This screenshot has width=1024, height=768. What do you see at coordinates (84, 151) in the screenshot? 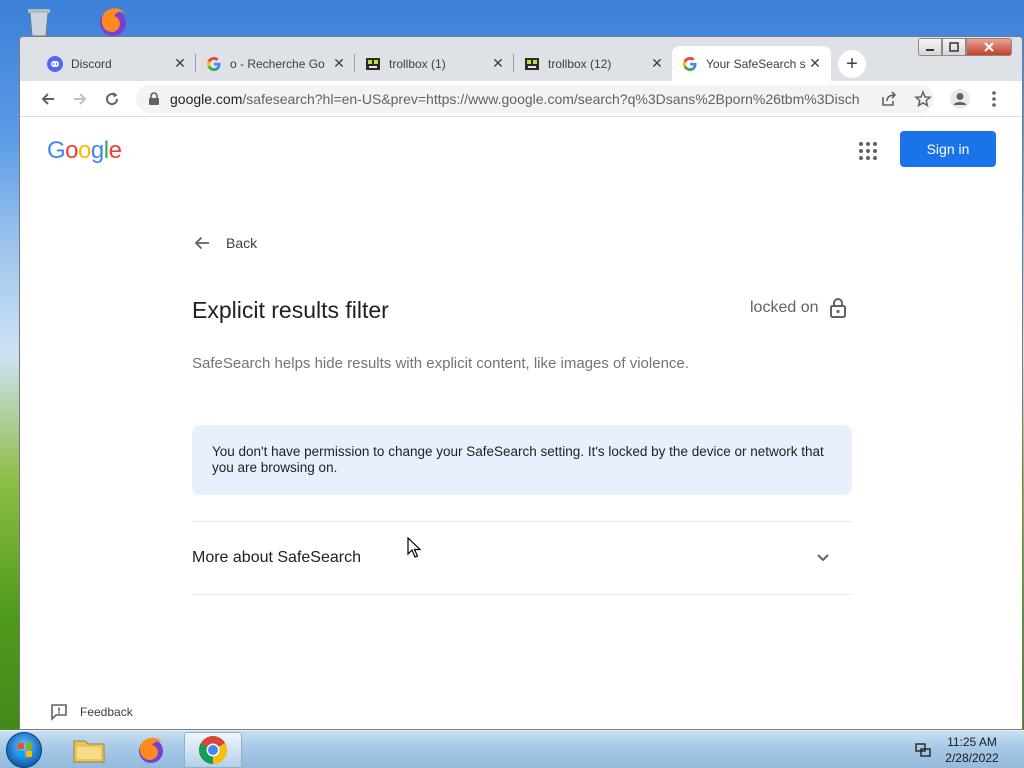
I see `google-logo: Google` at bounding box center [84, 151].